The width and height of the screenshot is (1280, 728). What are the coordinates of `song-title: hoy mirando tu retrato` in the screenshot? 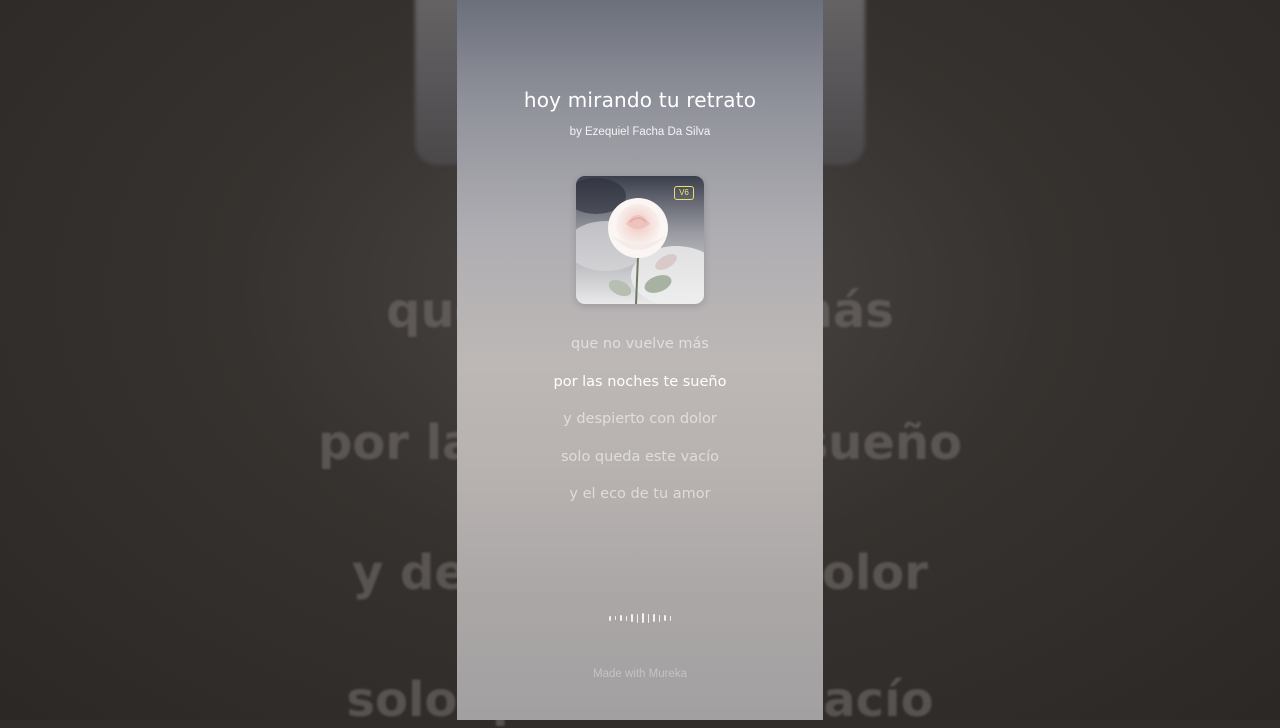 It's located at (640, 100).